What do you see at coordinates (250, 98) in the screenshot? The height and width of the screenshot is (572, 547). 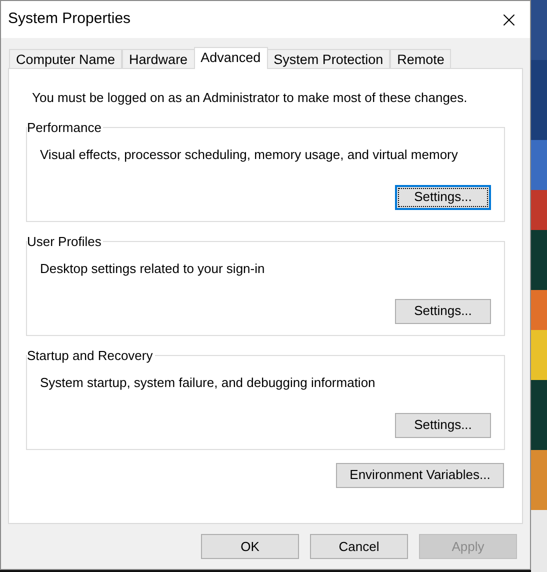 I see `notice-text: You must be logged on as an Administrator to make most of these changes.` at bounding box center [250, 98].